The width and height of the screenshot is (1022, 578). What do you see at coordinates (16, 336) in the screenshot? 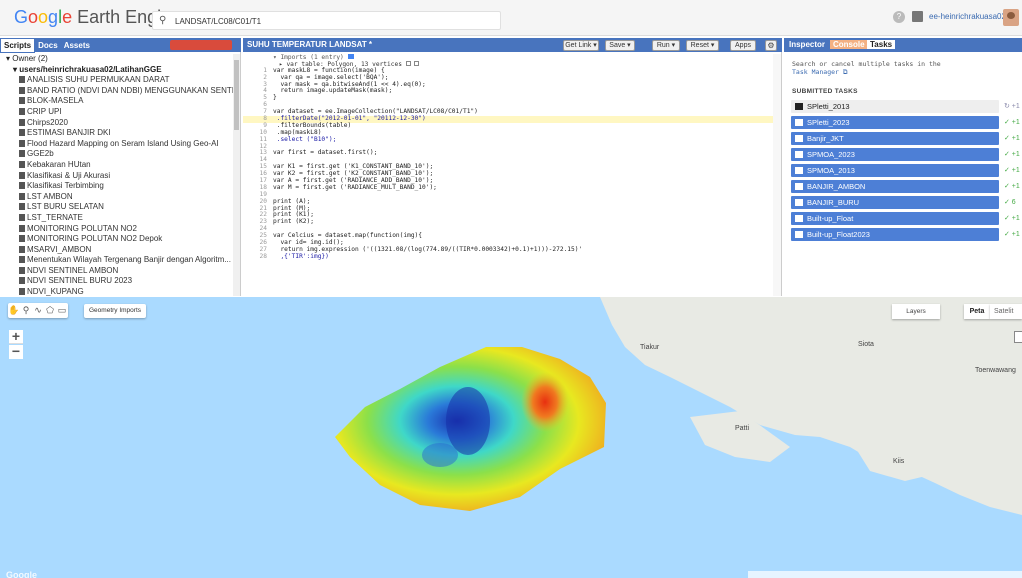
I see `zoom-in-button: +` at bounding box center [16, 336].